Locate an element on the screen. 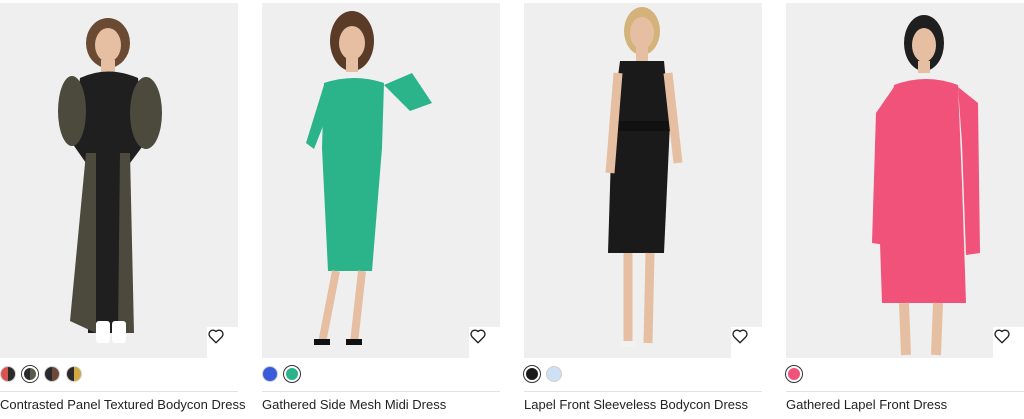 The width and height of the screenshot is (1024, 419). product-title: Gathered Side Mesh Midi Dress is located at coordinates (392, 404).